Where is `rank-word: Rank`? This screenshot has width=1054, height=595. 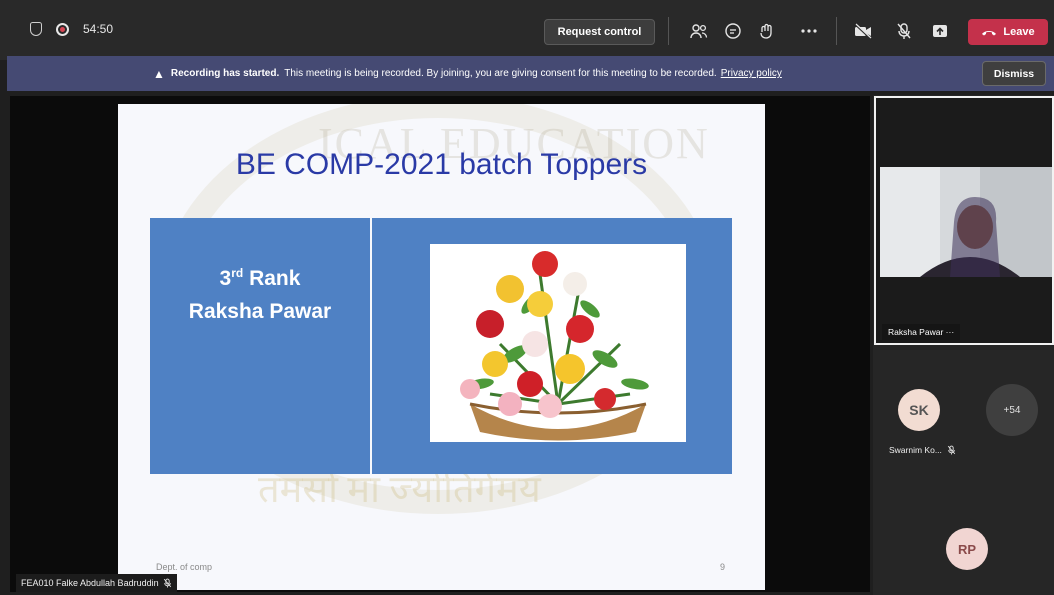 rank-word: Rank is located at coordinates (275, 278).